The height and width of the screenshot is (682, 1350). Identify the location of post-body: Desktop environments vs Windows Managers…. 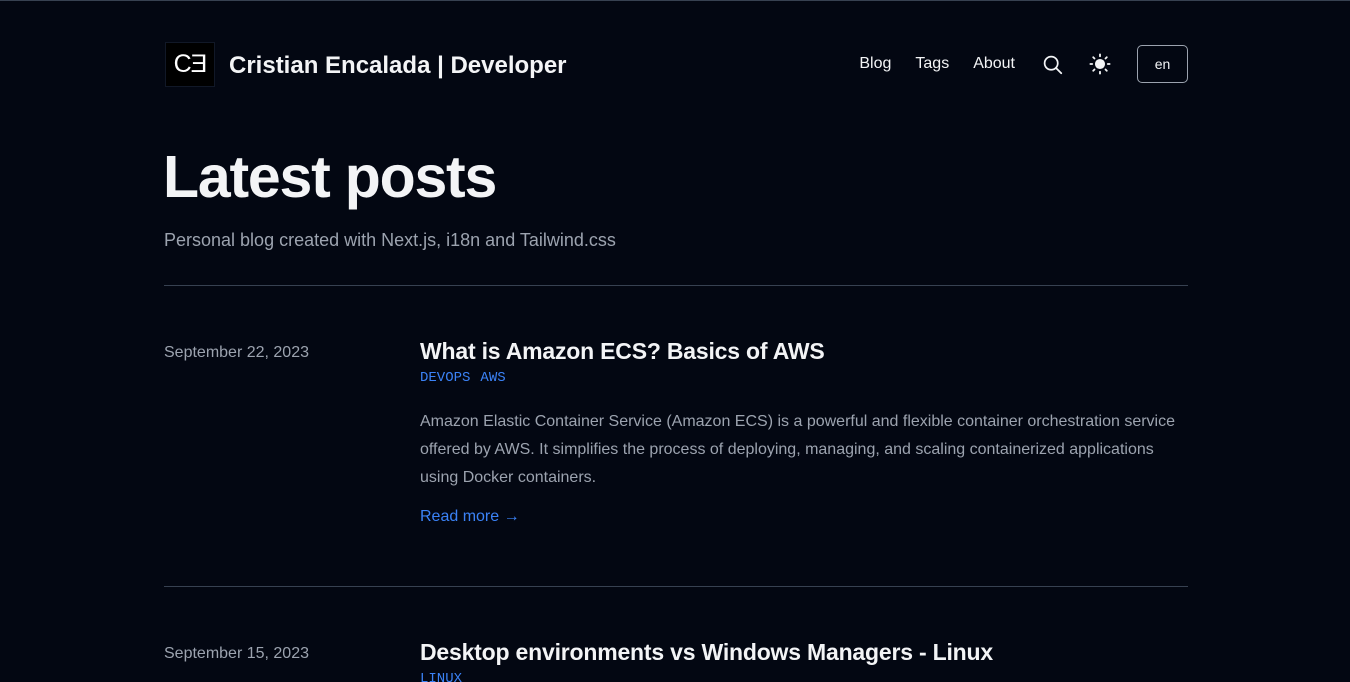
(804, 660).